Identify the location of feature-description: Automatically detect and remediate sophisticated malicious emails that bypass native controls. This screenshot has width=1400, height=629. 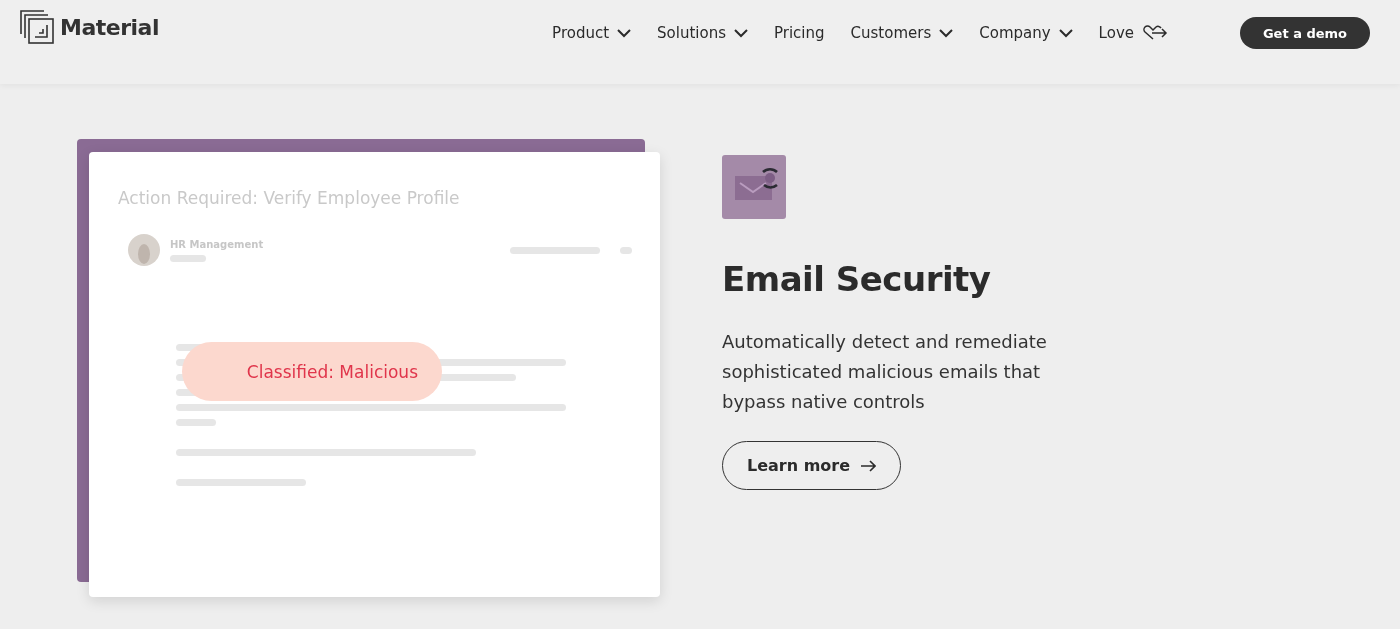
(885, 372).